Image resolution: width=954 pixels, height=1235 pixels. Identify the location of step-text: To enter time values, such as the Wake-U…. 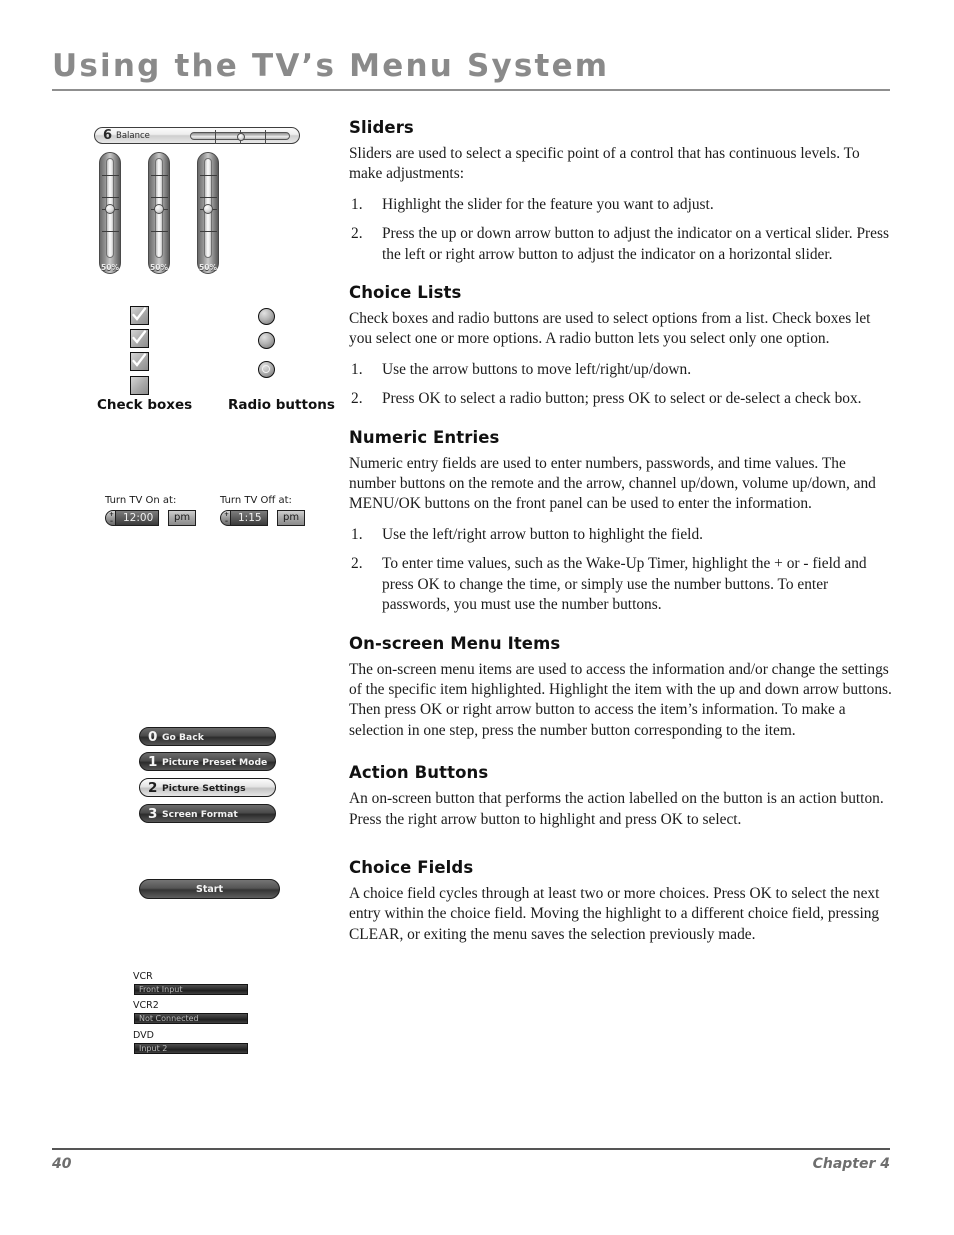
(624, 584).